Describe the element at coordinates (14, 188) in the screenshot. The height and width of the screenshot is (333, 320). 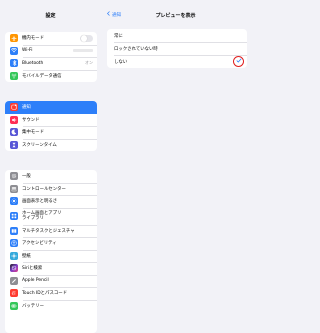
I see `switches-icon` at that location.